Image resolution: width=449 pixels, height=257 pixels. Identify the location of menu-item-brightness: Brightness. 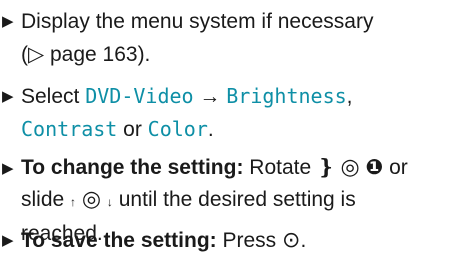
(286, 96).